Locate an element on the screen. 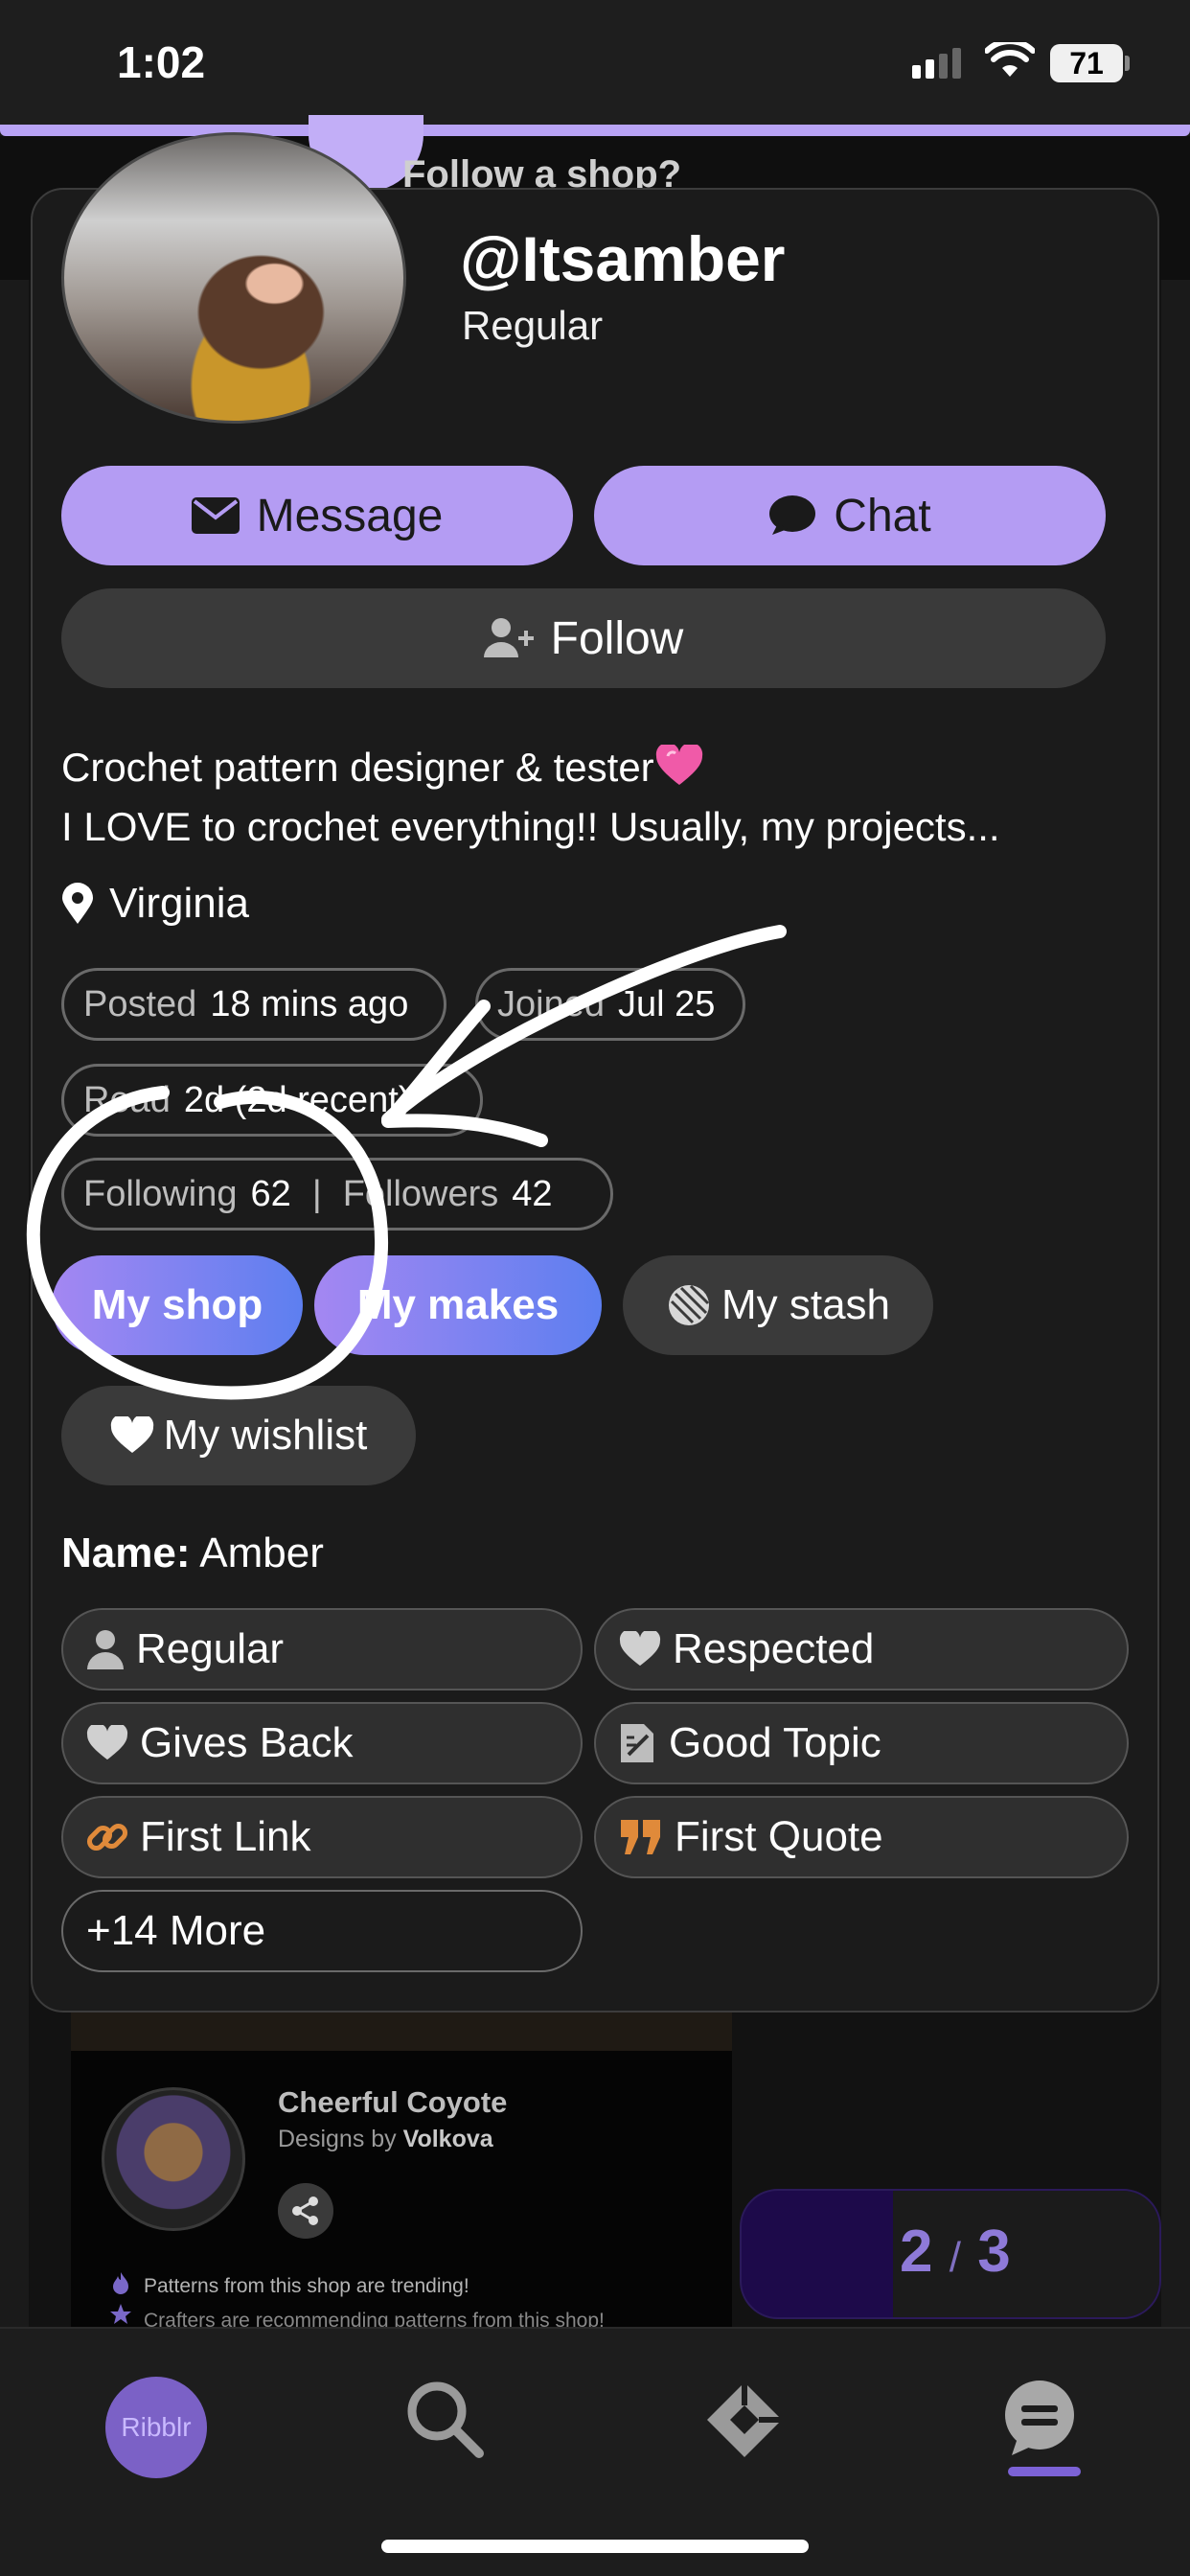 The image size is (1190, 2576). user-icon is located at coordinates (105, 1649).